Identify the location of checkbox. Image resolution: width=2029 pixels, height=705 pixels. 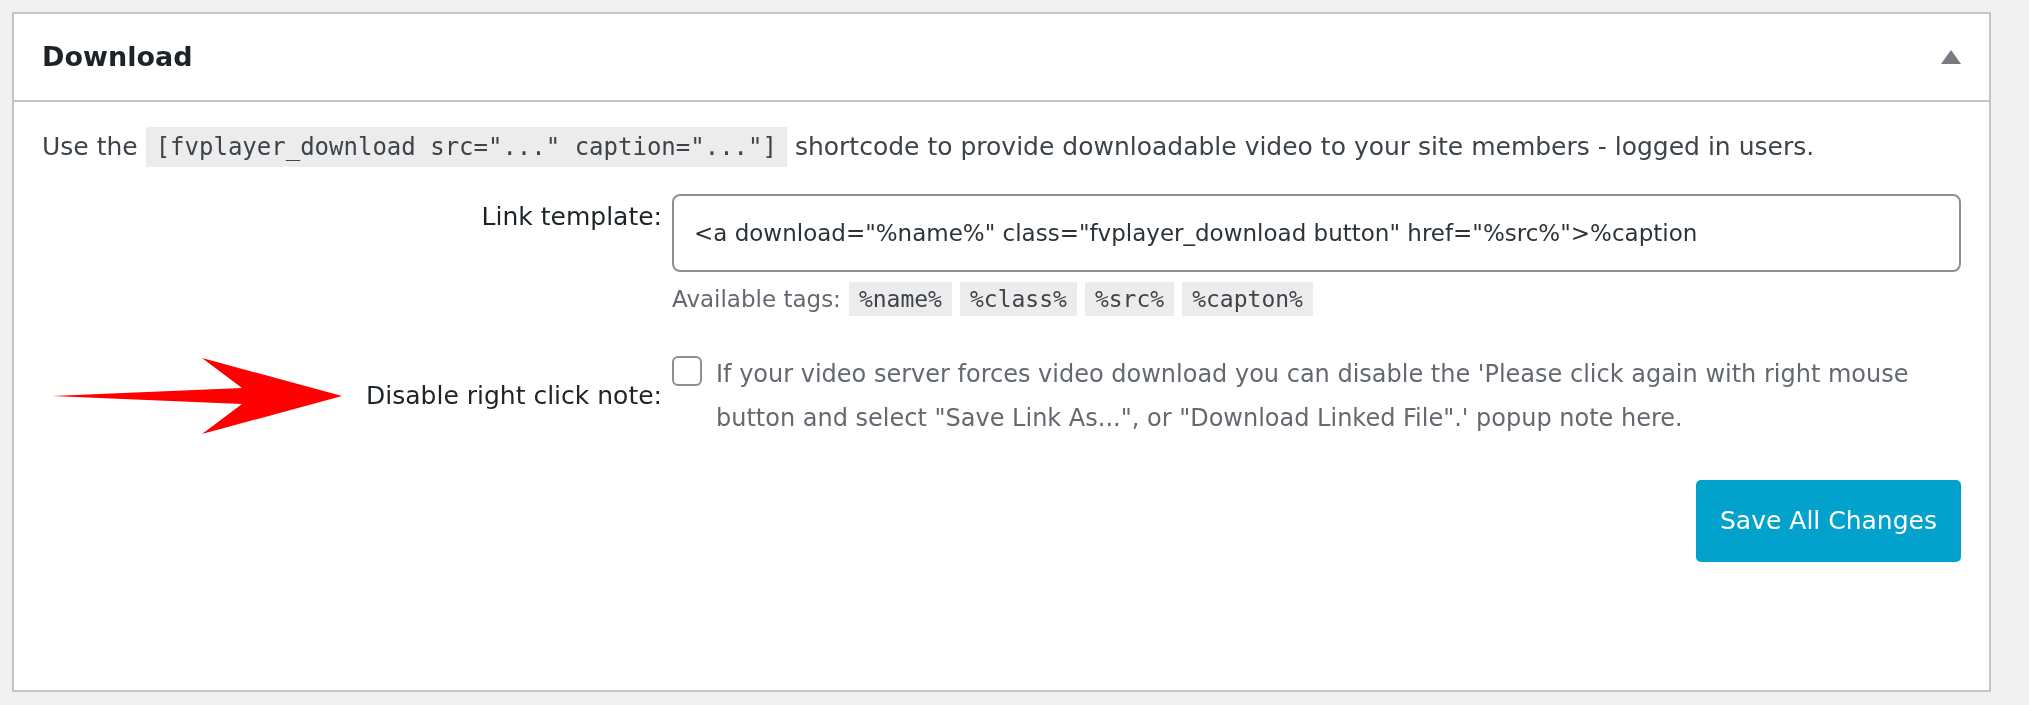
(687, 371).